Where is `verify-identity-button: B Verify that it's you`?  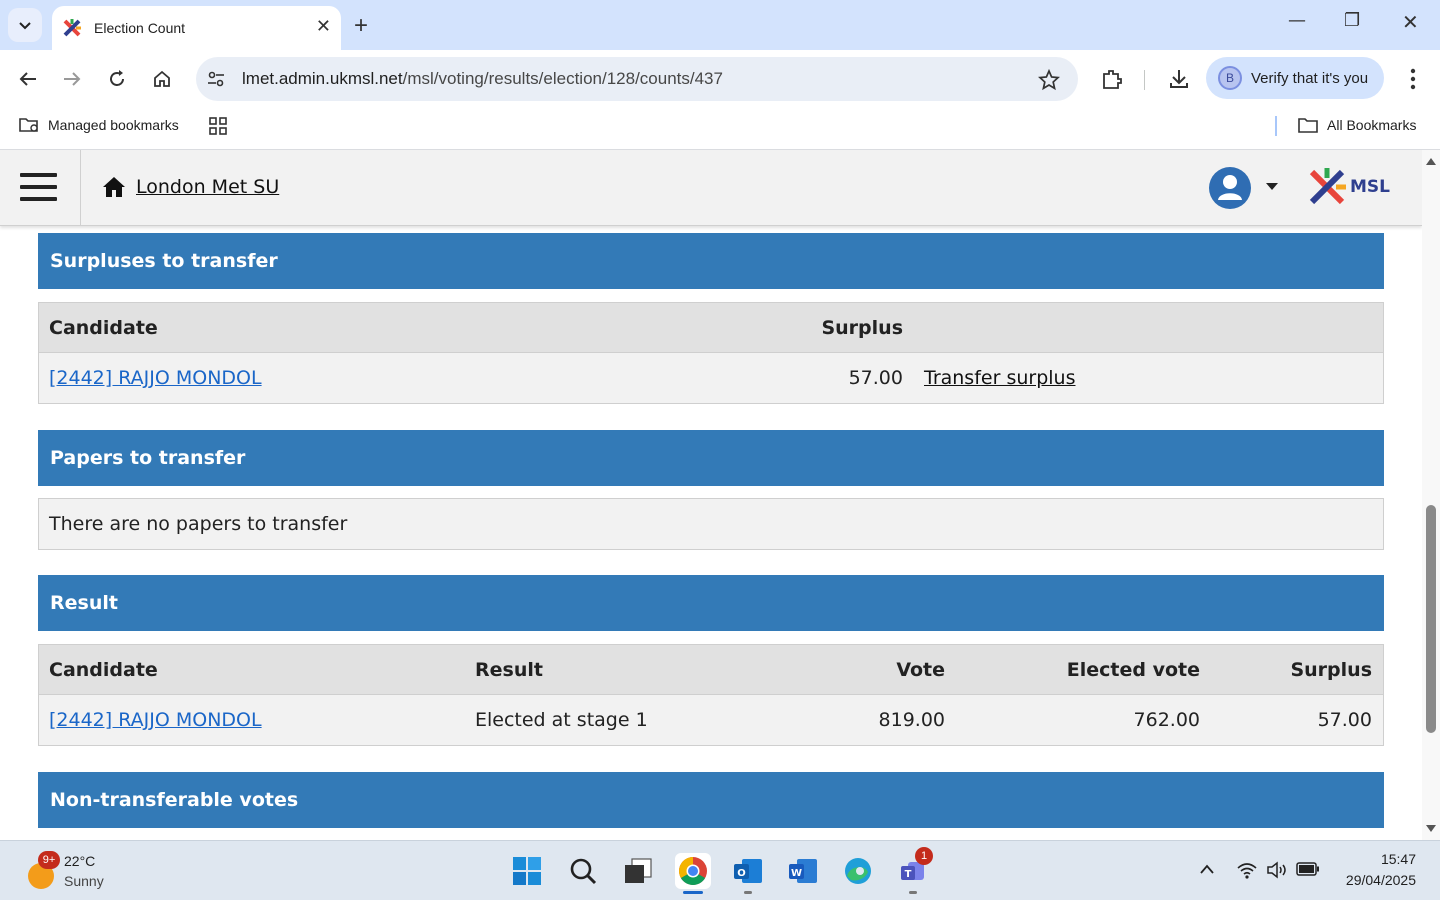
verify-identity-button: B Verify that it's you is located at coordinates (1295, 78).